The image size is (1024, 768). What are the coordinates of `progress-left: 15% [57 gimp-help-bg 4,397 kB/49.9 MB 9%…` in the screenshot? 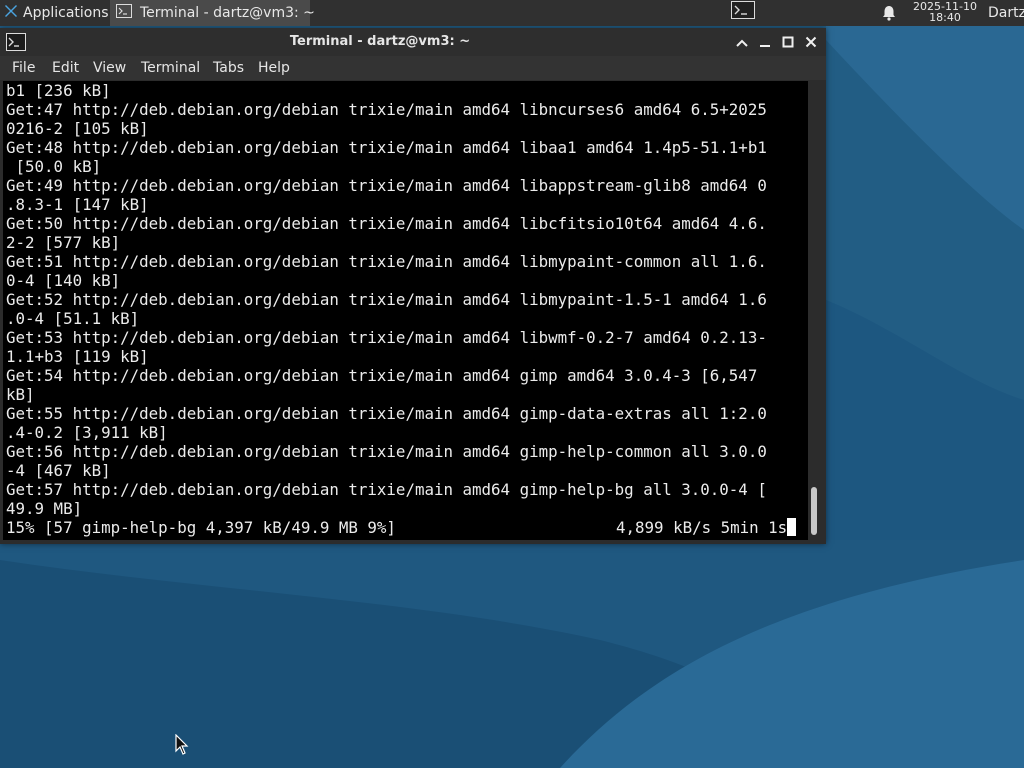 It's located at (201, 527).